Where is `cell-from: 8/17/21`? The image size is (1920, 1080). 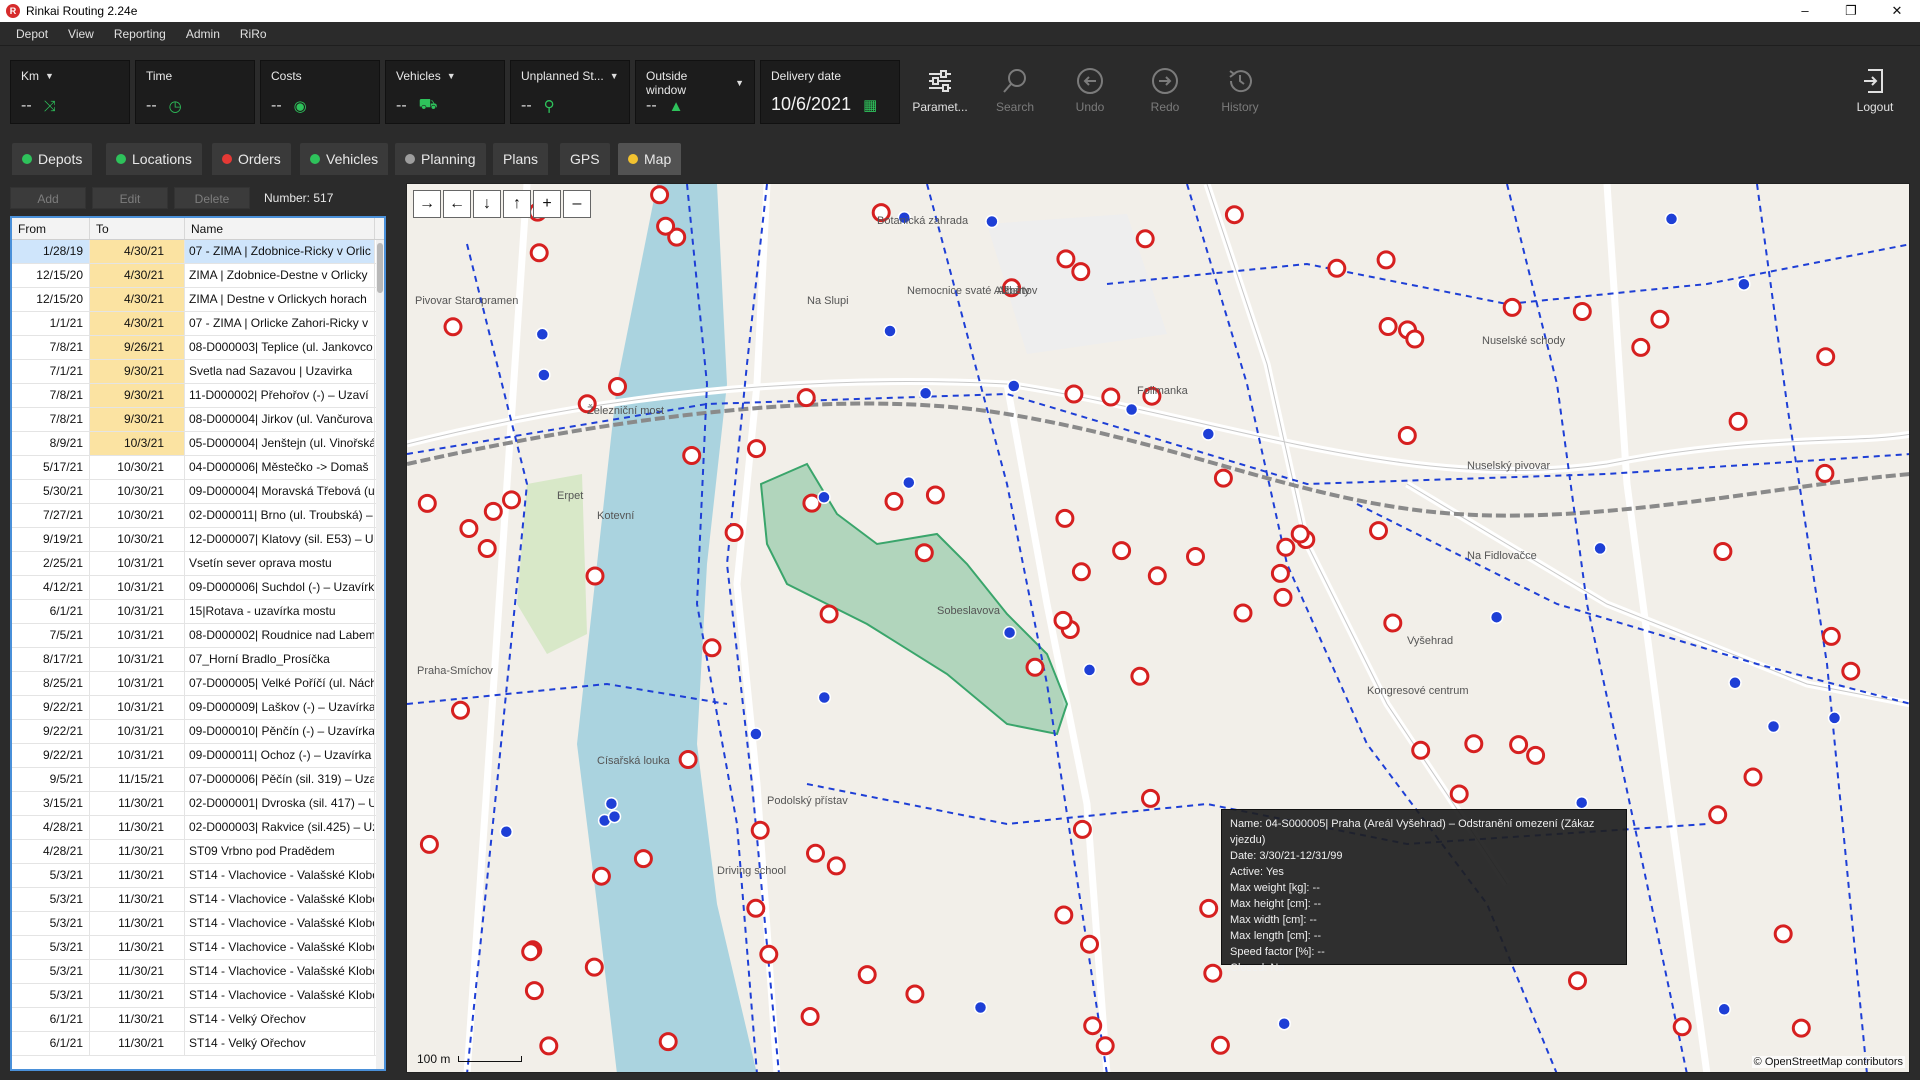 cell-from: 8/17/21 is located at coordinates (51, 659).